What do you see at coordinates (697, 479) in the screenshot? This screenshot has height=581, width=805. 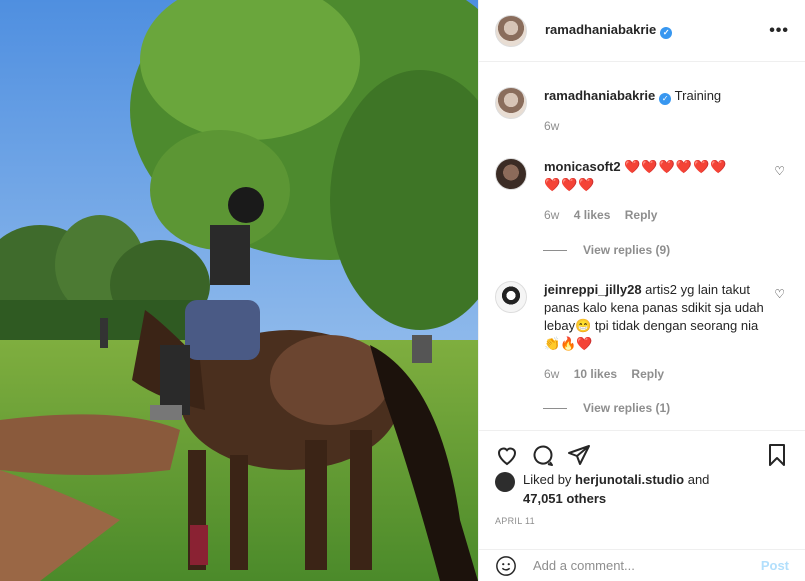 I see `liked-by-and: and` at bounding box center [697, 479].